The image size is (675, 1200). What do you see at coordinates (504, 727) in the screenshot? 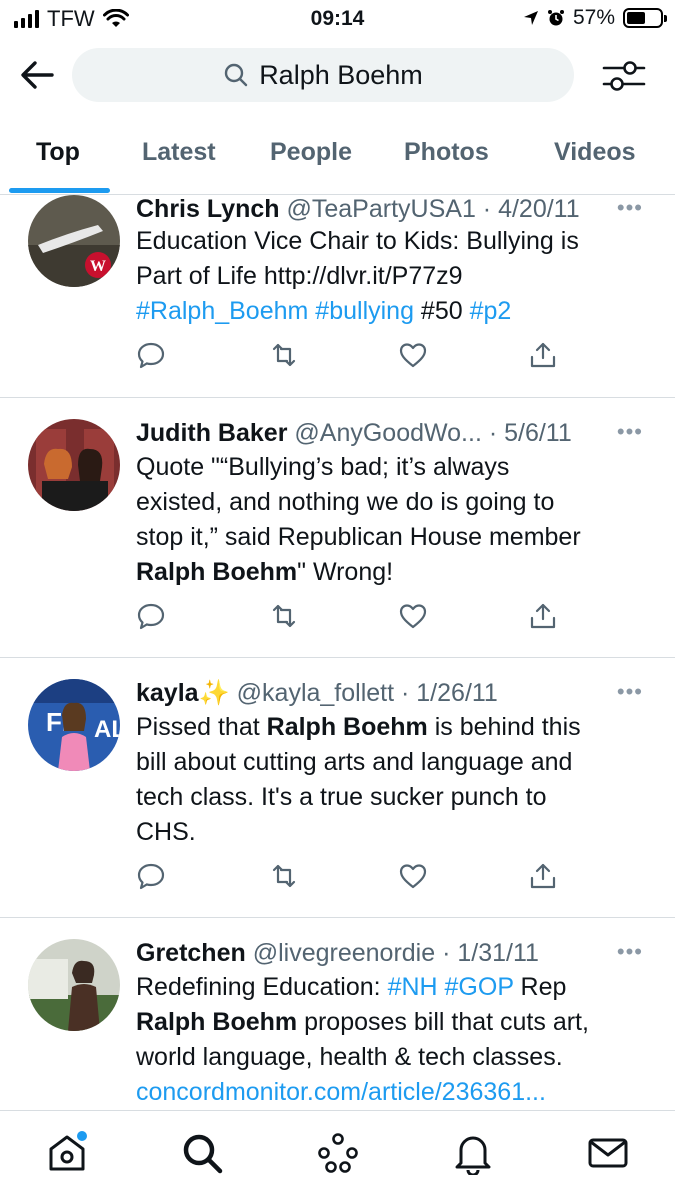
I see `text-segment: is behind this` at bounding box center [504, 727].